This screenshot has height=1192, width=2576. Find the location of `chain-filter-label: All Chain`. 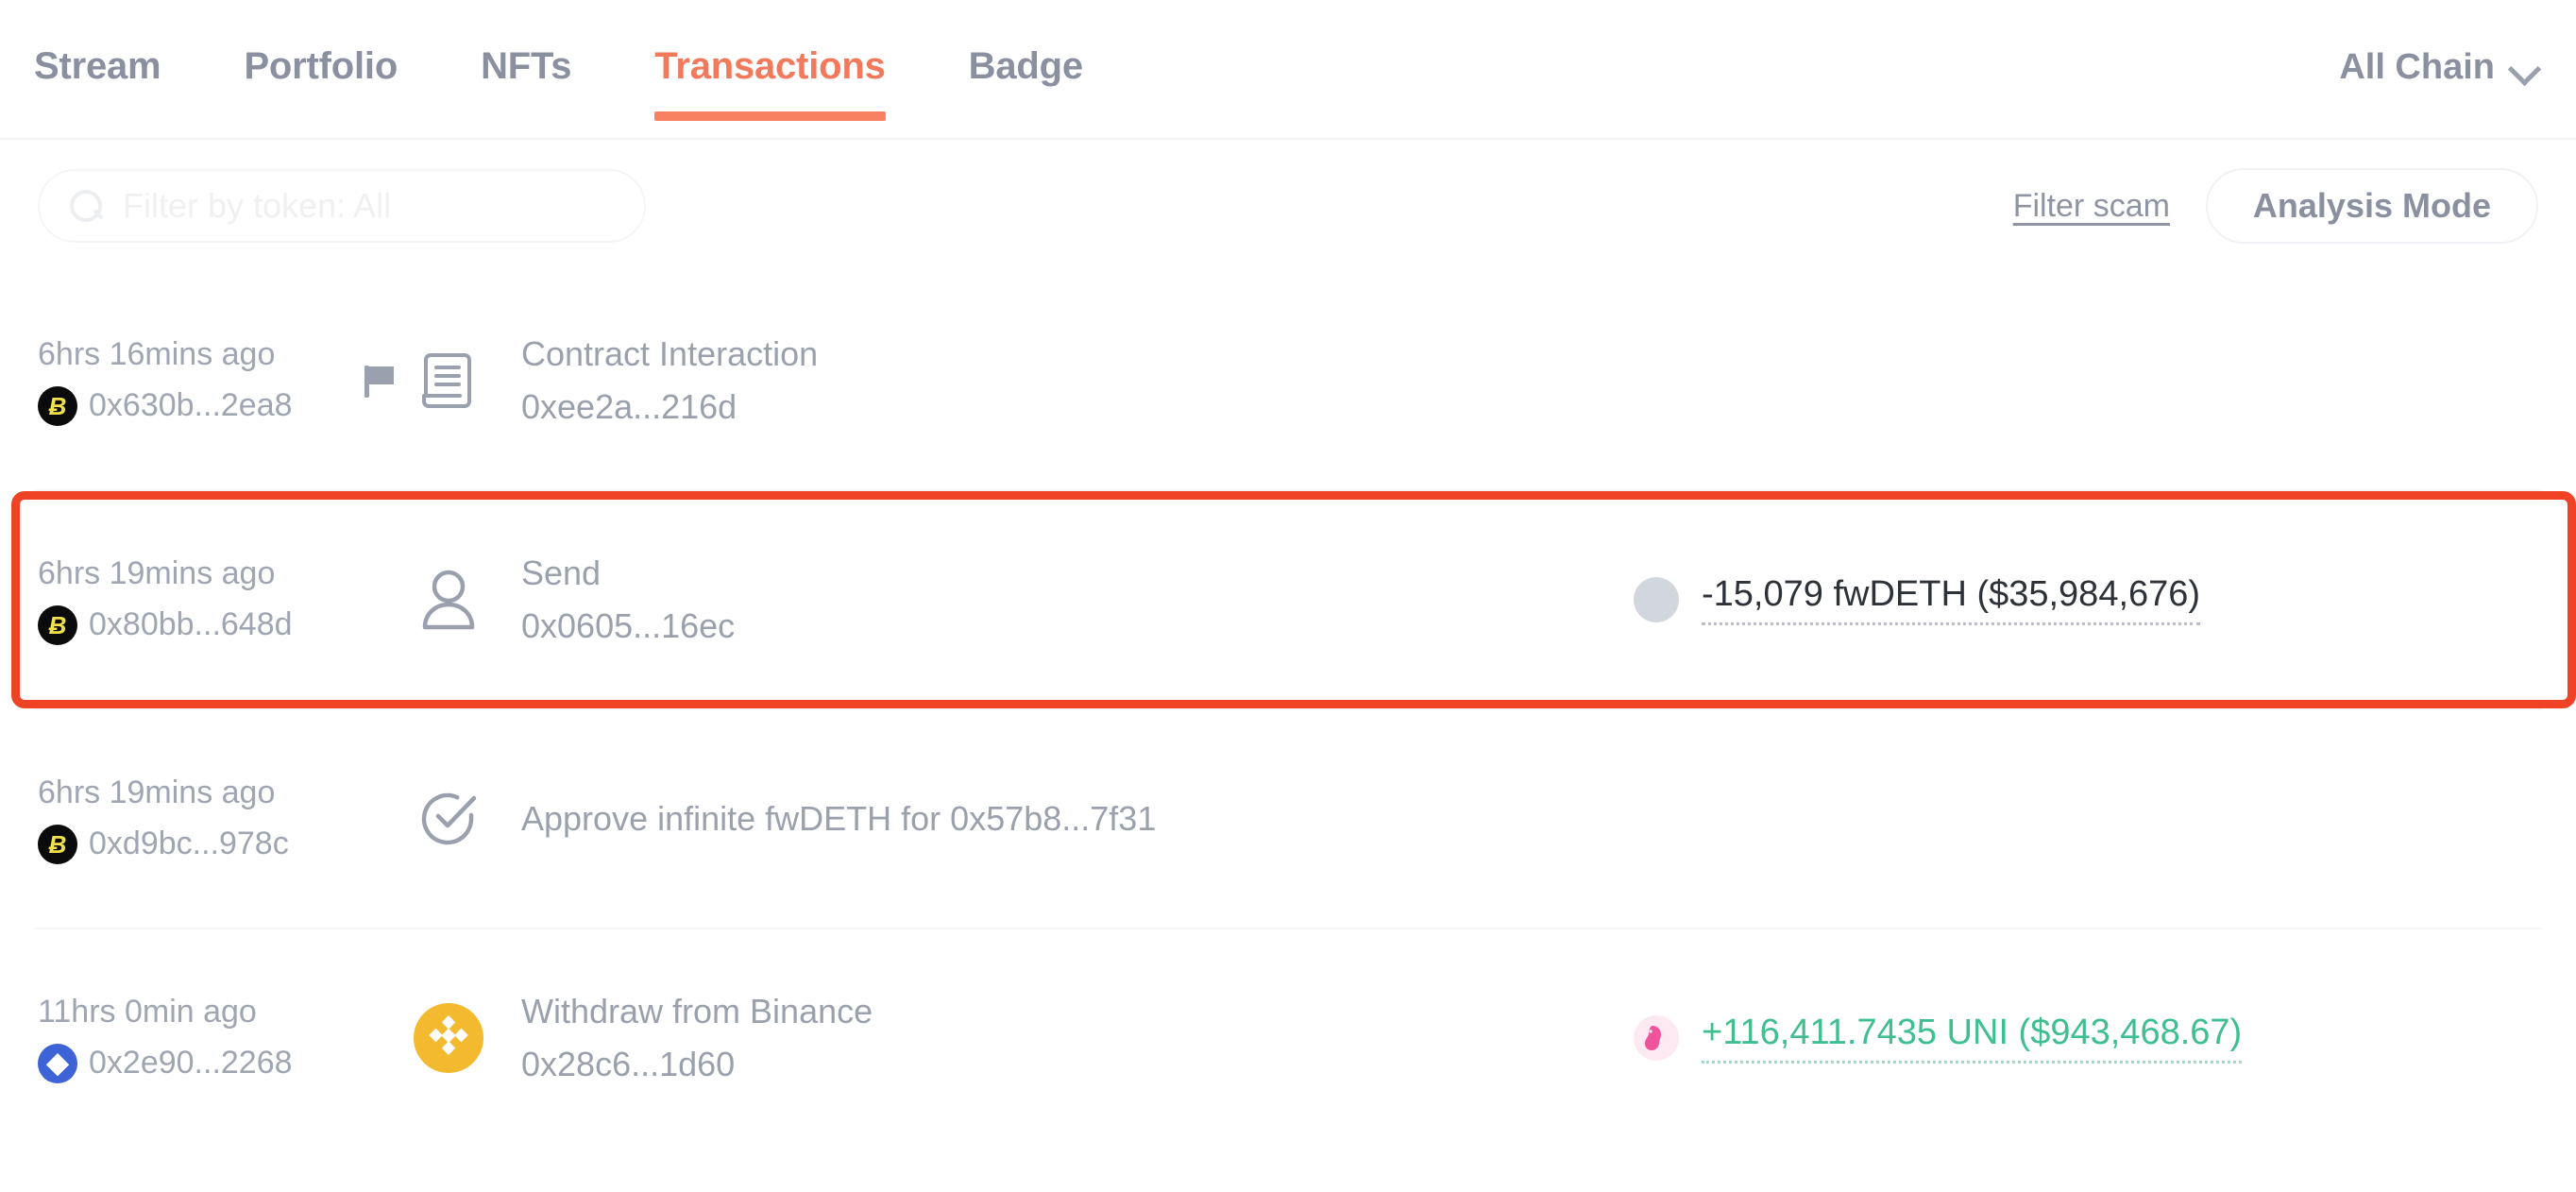

chain-filter-label: All Chain is located at coordinates (2417, 67).